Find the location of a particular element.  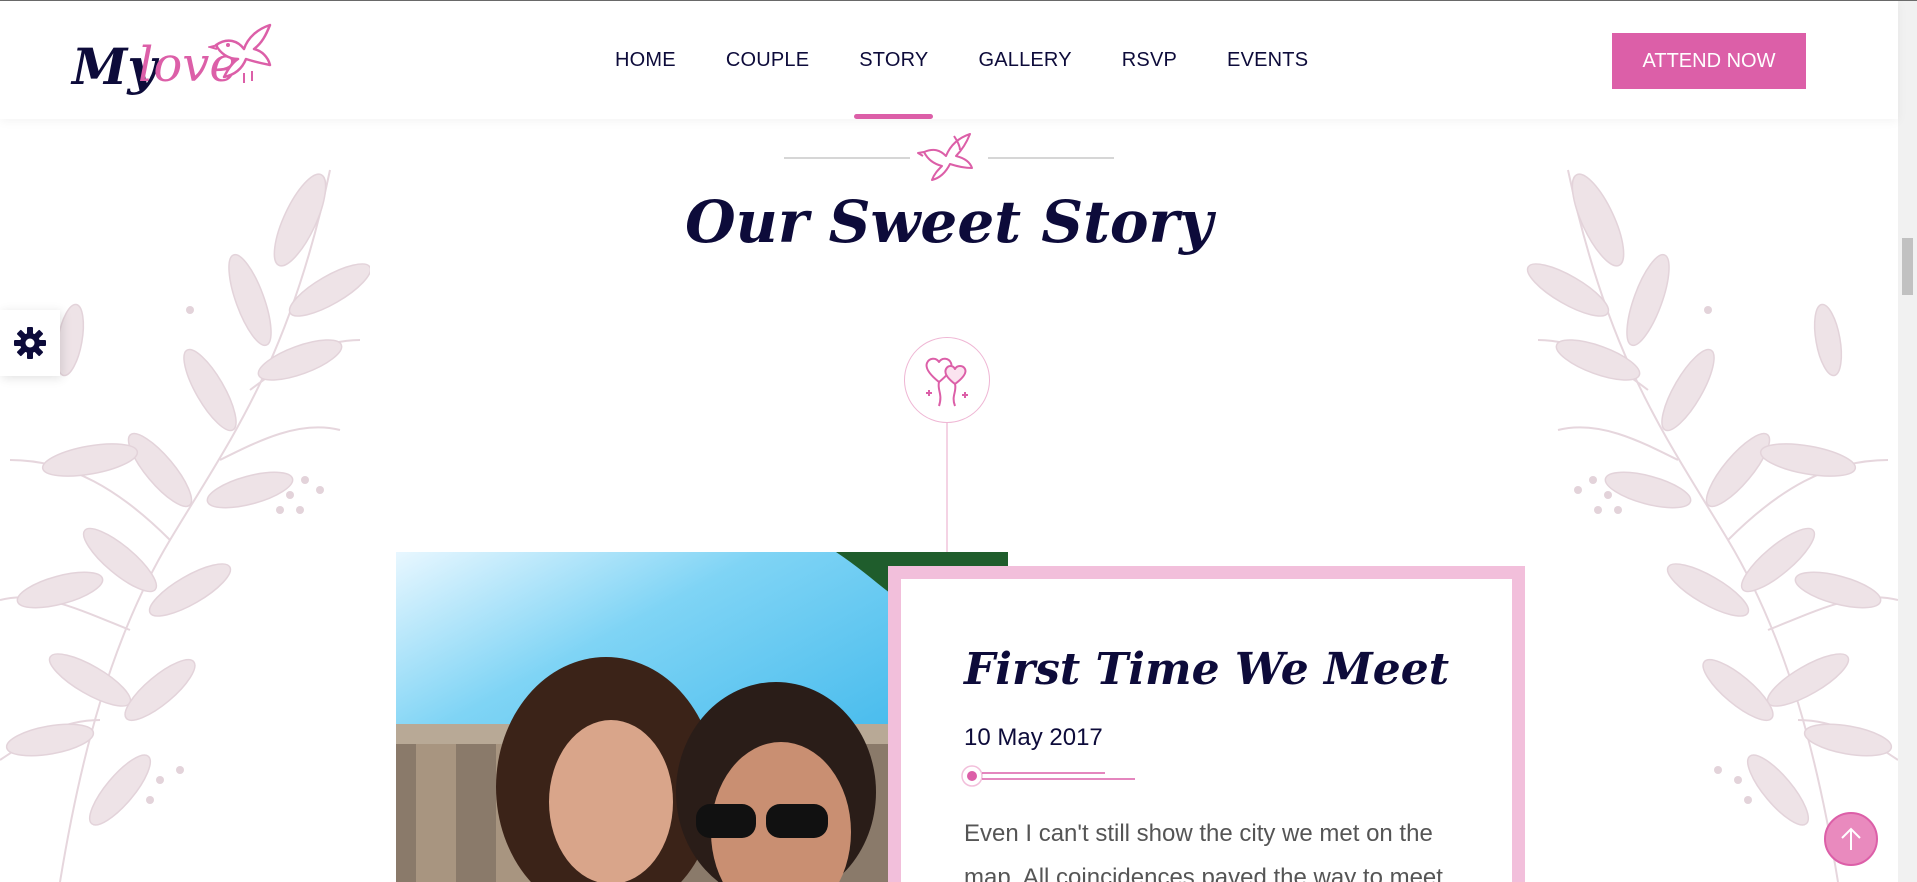

main-nav: HOME COUPLE STORY GALLERY RSVP EVENTS is located at coordinates (961, 60).